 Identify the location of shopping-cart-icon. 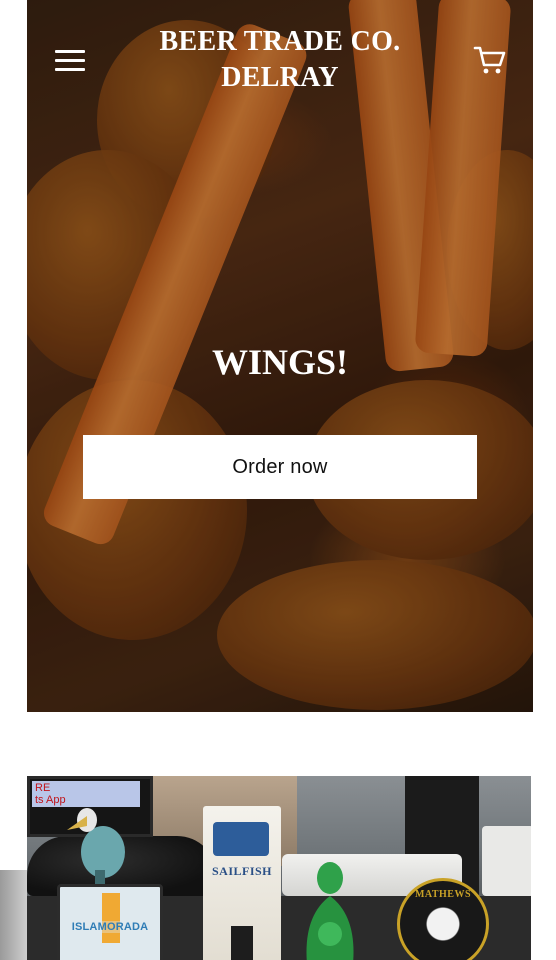
(490, 60).